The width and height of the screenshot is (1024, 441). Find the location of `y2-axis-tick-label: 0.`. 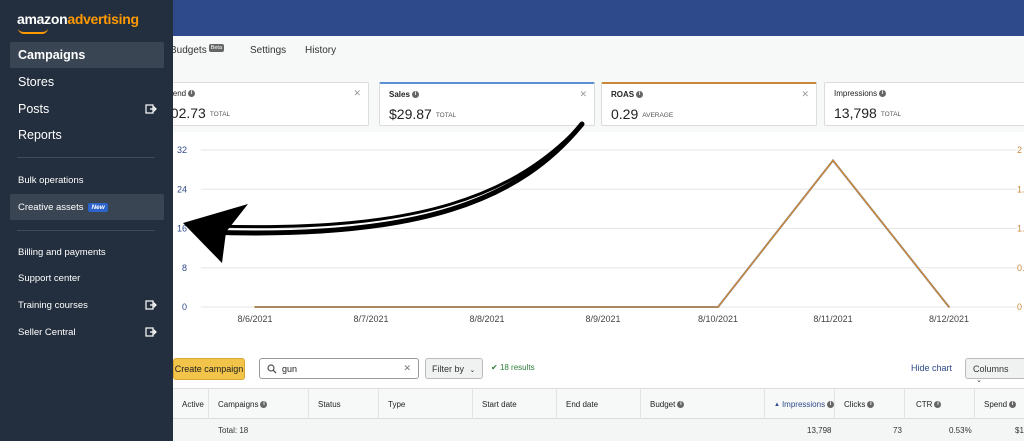

y2-axis-tick-label: 0. is located at coordinates (1020, 268).